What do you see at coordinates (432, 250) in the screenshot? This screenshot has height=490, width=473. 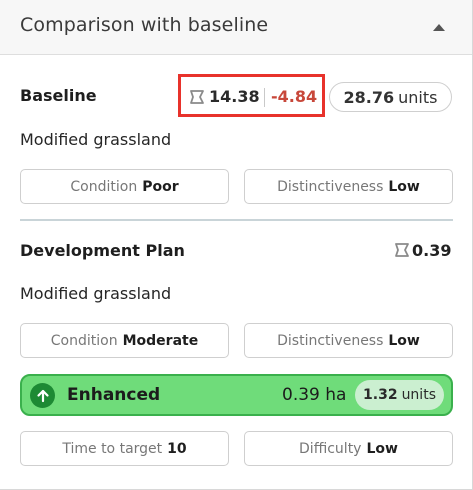 I see `plan-area-value: 0.39` at bounding box center [432, 250].